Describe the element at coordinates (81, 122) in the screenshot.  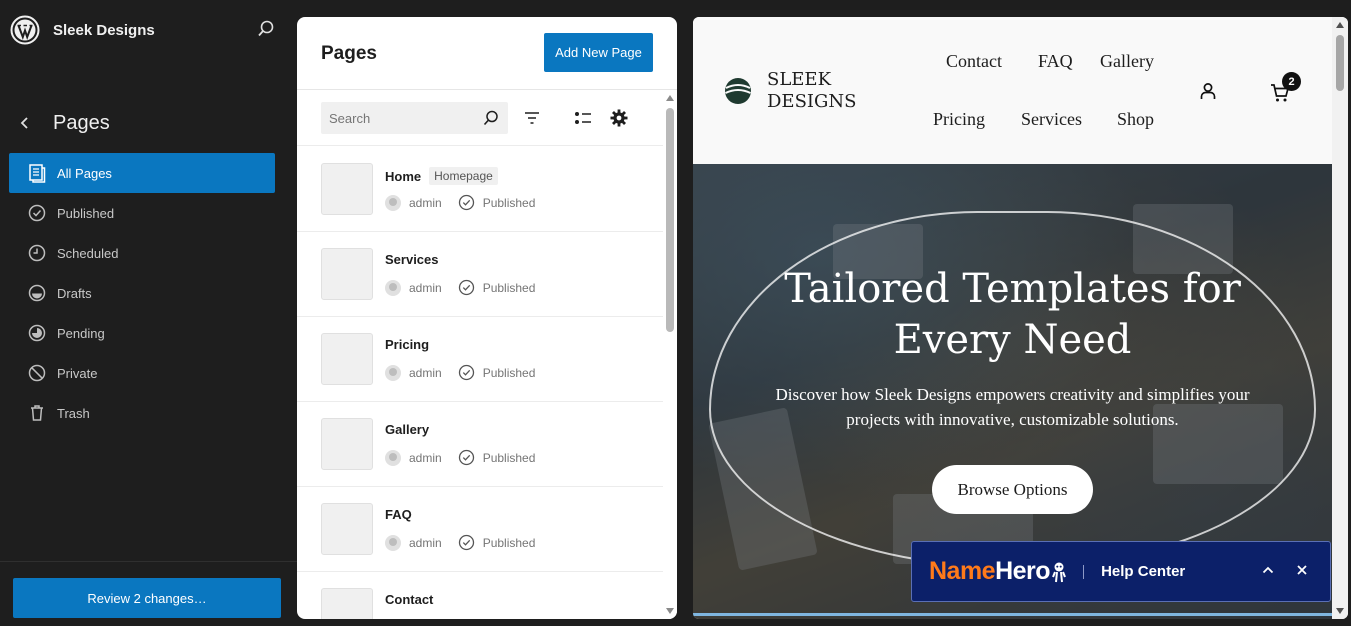
I see `sidebar-heading: Pages` at that location.